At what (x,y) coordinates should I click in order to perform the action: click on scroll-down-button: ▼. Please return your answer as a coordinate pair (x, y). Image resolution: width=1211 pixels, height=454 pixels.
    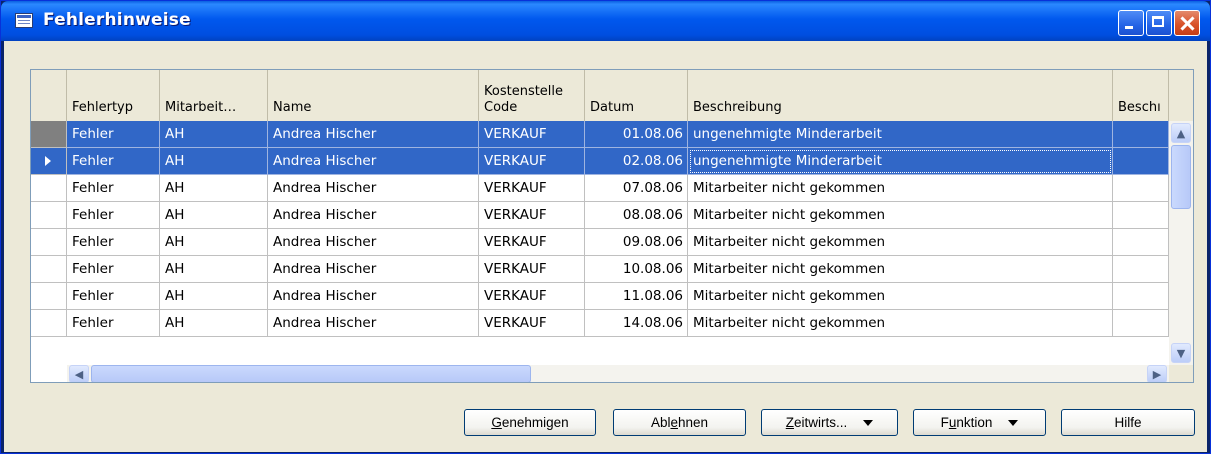
    Looking at the image, I should click on (1181, 353).